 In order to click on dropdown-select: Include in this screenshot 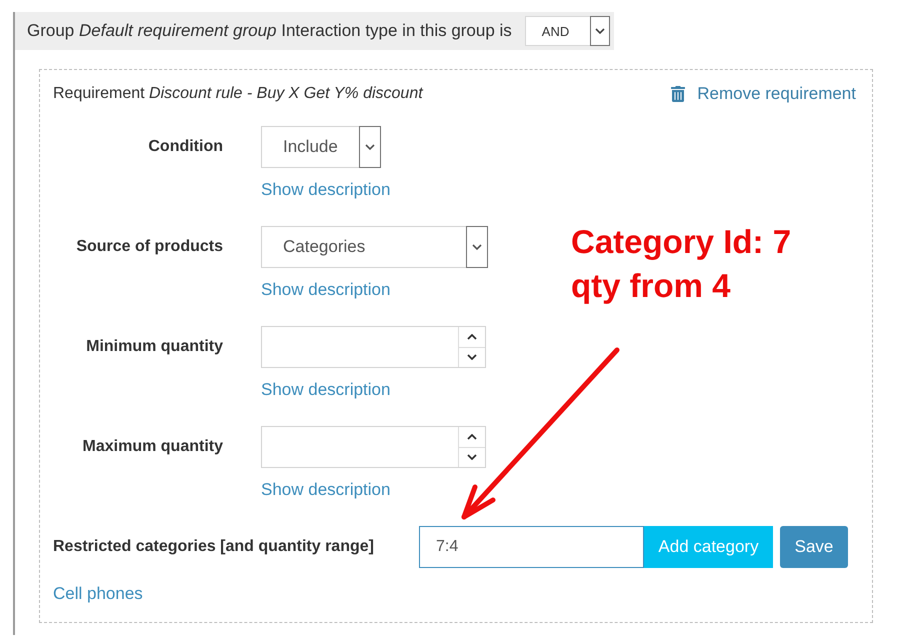, I will do `click(321, 147)`.